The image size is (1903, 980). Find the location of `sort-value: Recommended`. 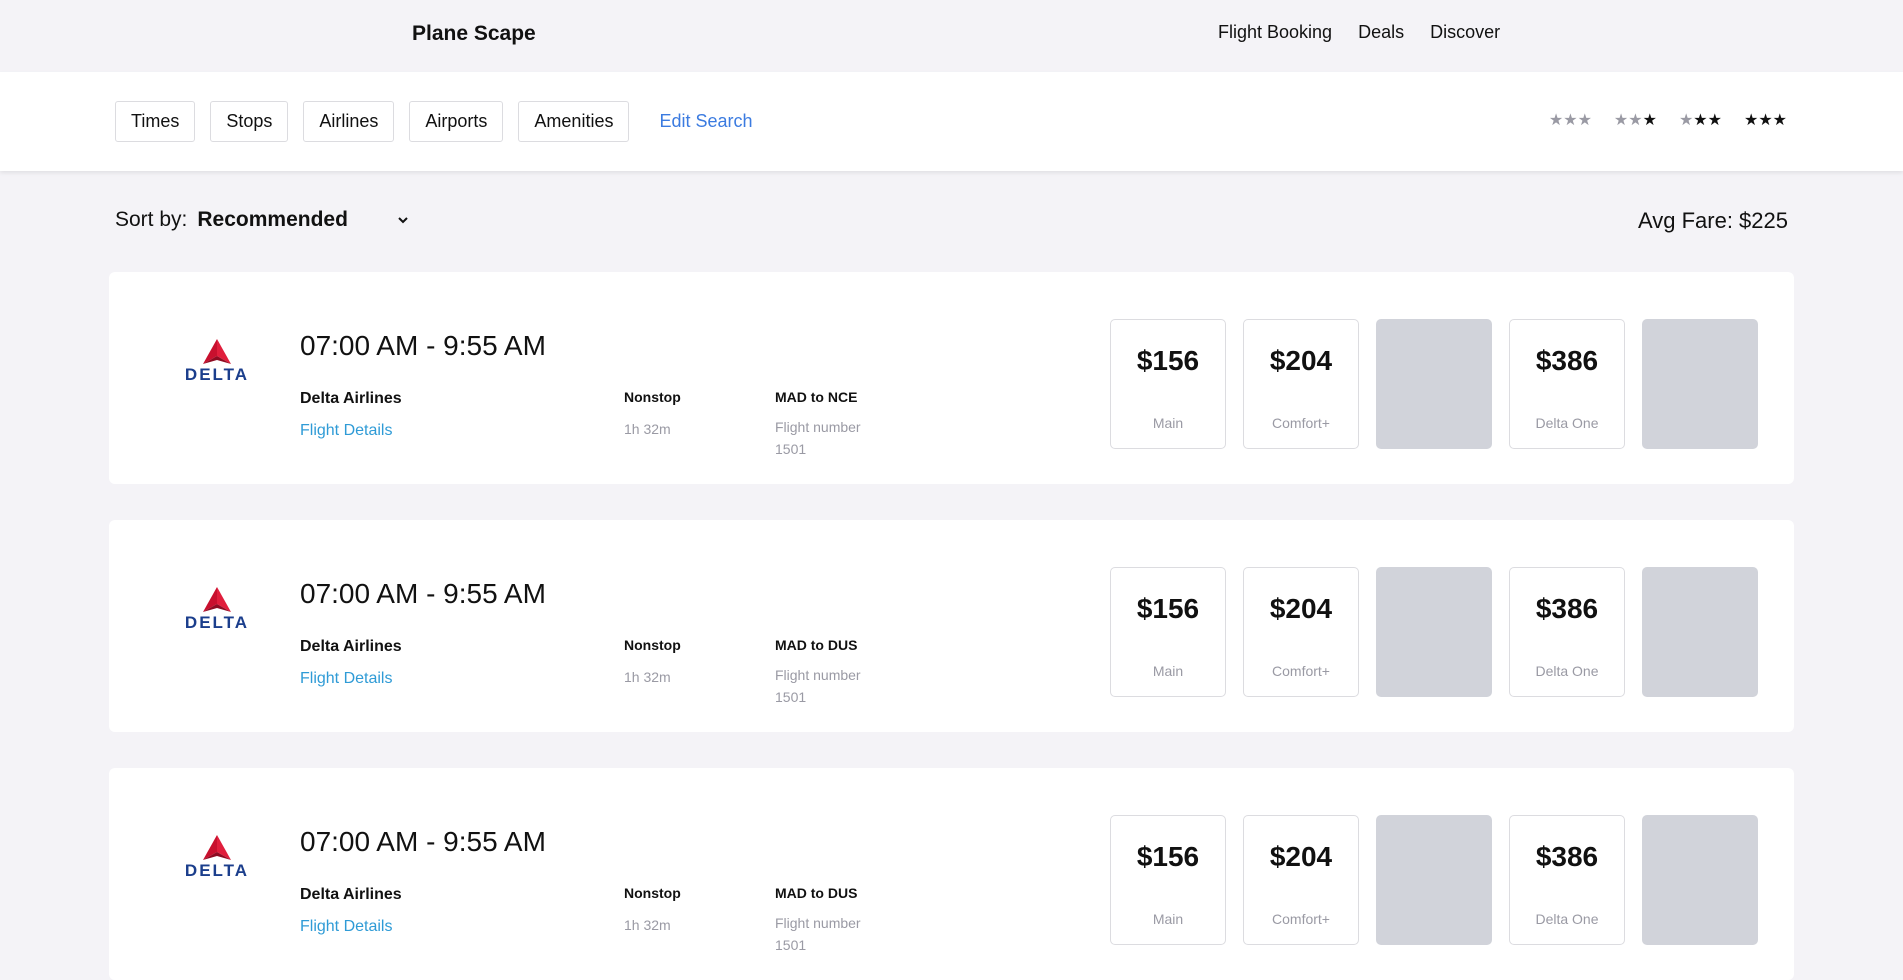

sort-value: Recommended is located at coordinates (272, 219).